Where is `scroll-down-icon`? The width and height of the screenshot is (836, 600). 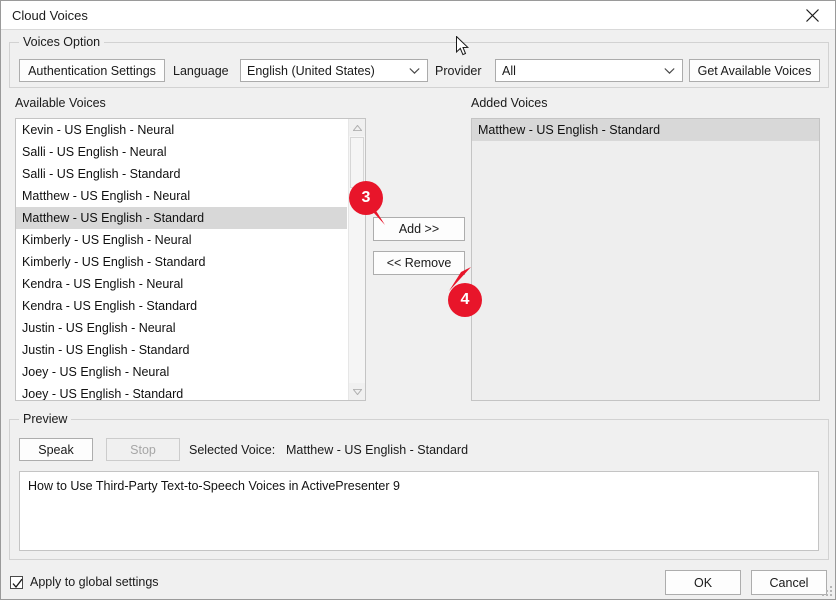 scroll-down-icon is located at coordinates (357, 391).